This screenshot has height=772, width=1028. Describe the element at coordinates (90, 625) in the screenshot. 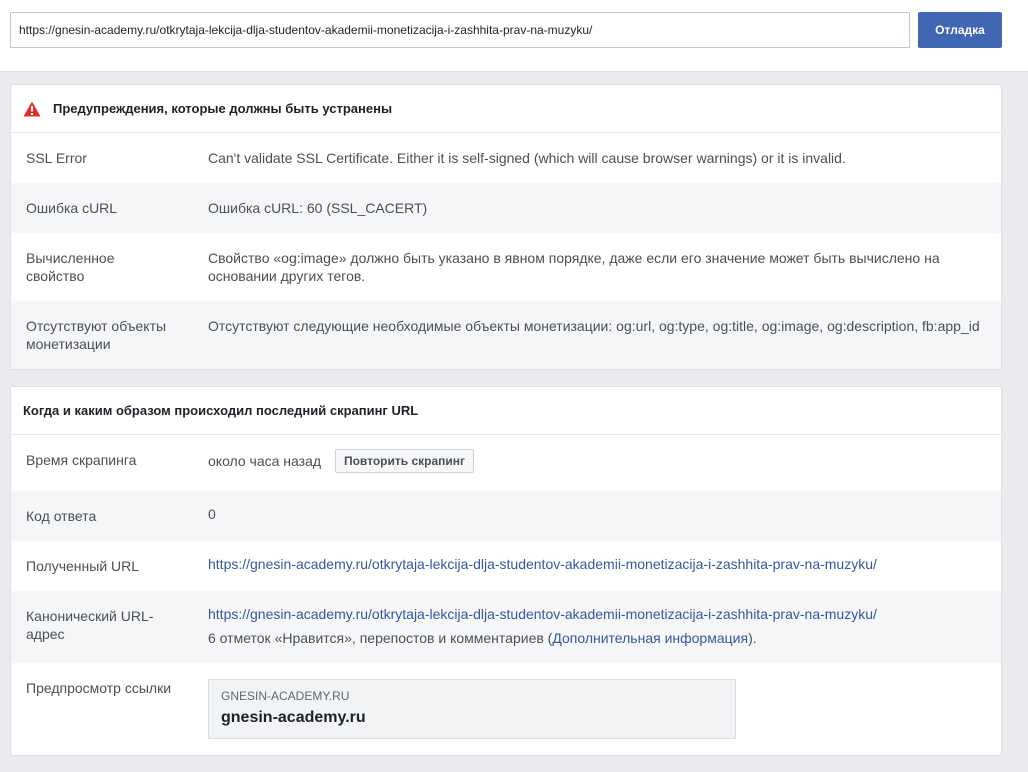

I see `canonical-url-label: Канонический URL-адрес` at that location.